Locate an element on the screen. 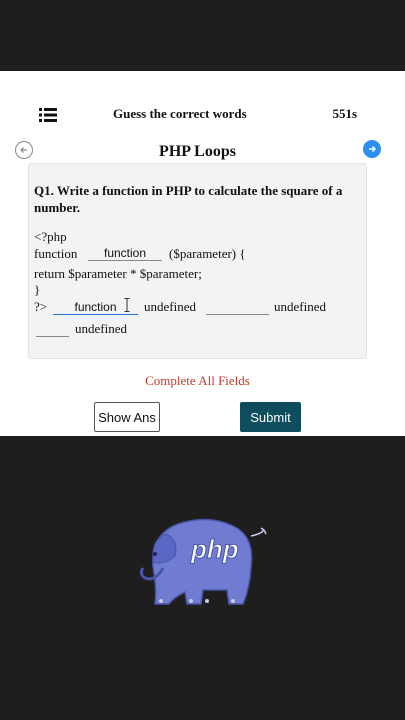  undefined-text-2: undefined is located at coordinates (300, 306).